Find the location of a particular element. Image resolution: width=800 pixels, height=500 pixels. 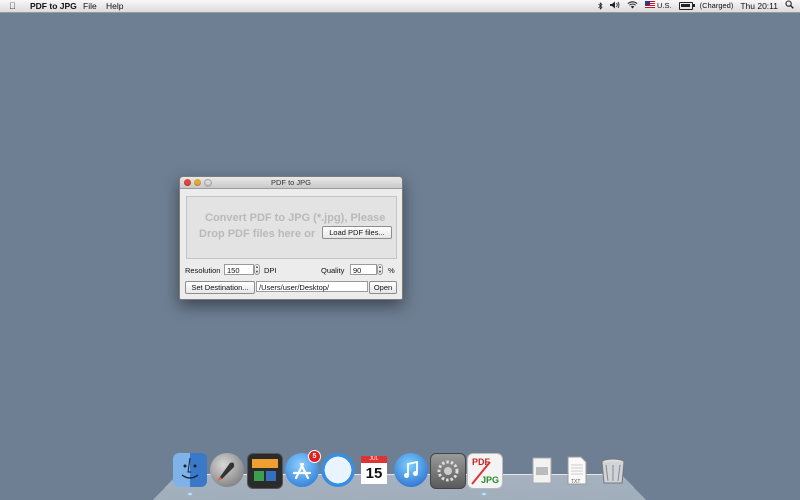

compass-icon is located at coordinates (338, 470).